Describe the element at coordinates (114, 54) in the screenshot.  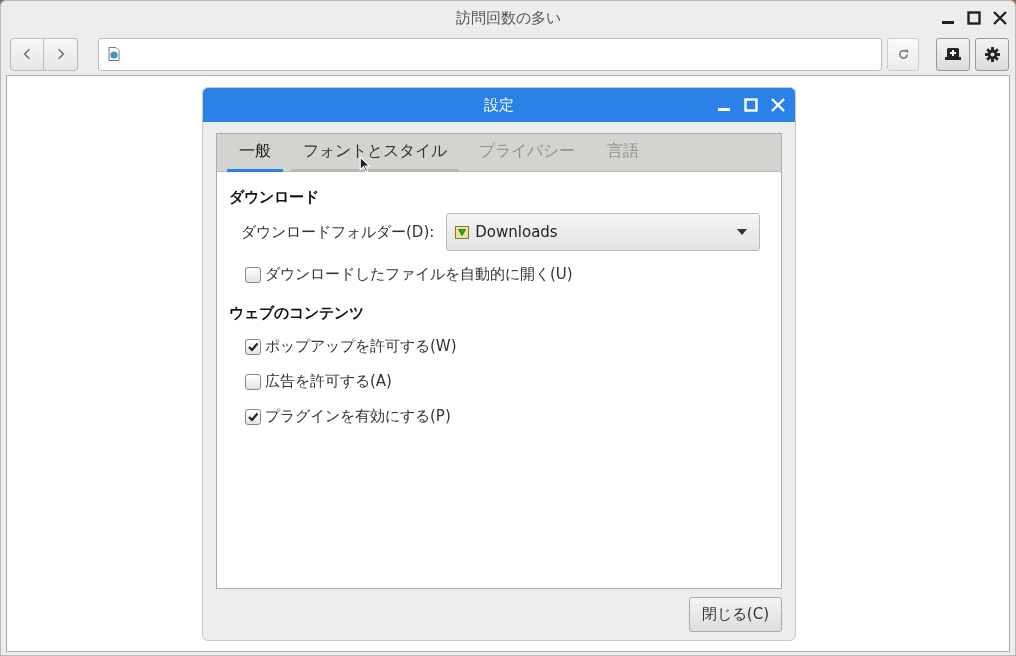
I see `page-globe-icon` at that location.